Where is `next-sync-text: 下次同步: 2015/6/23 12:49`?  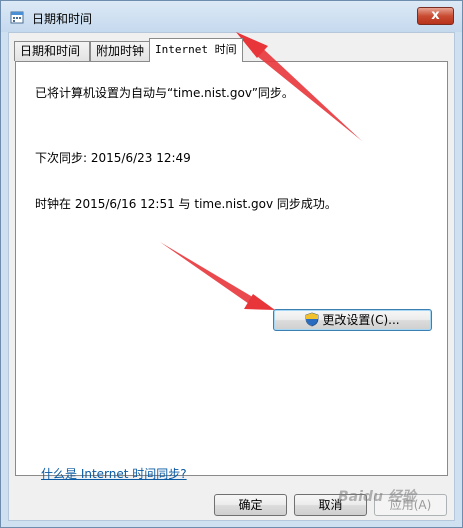
next-sync-text: 下次同步: 2015/6/23 12:49 is located at coordinates (113, 158).